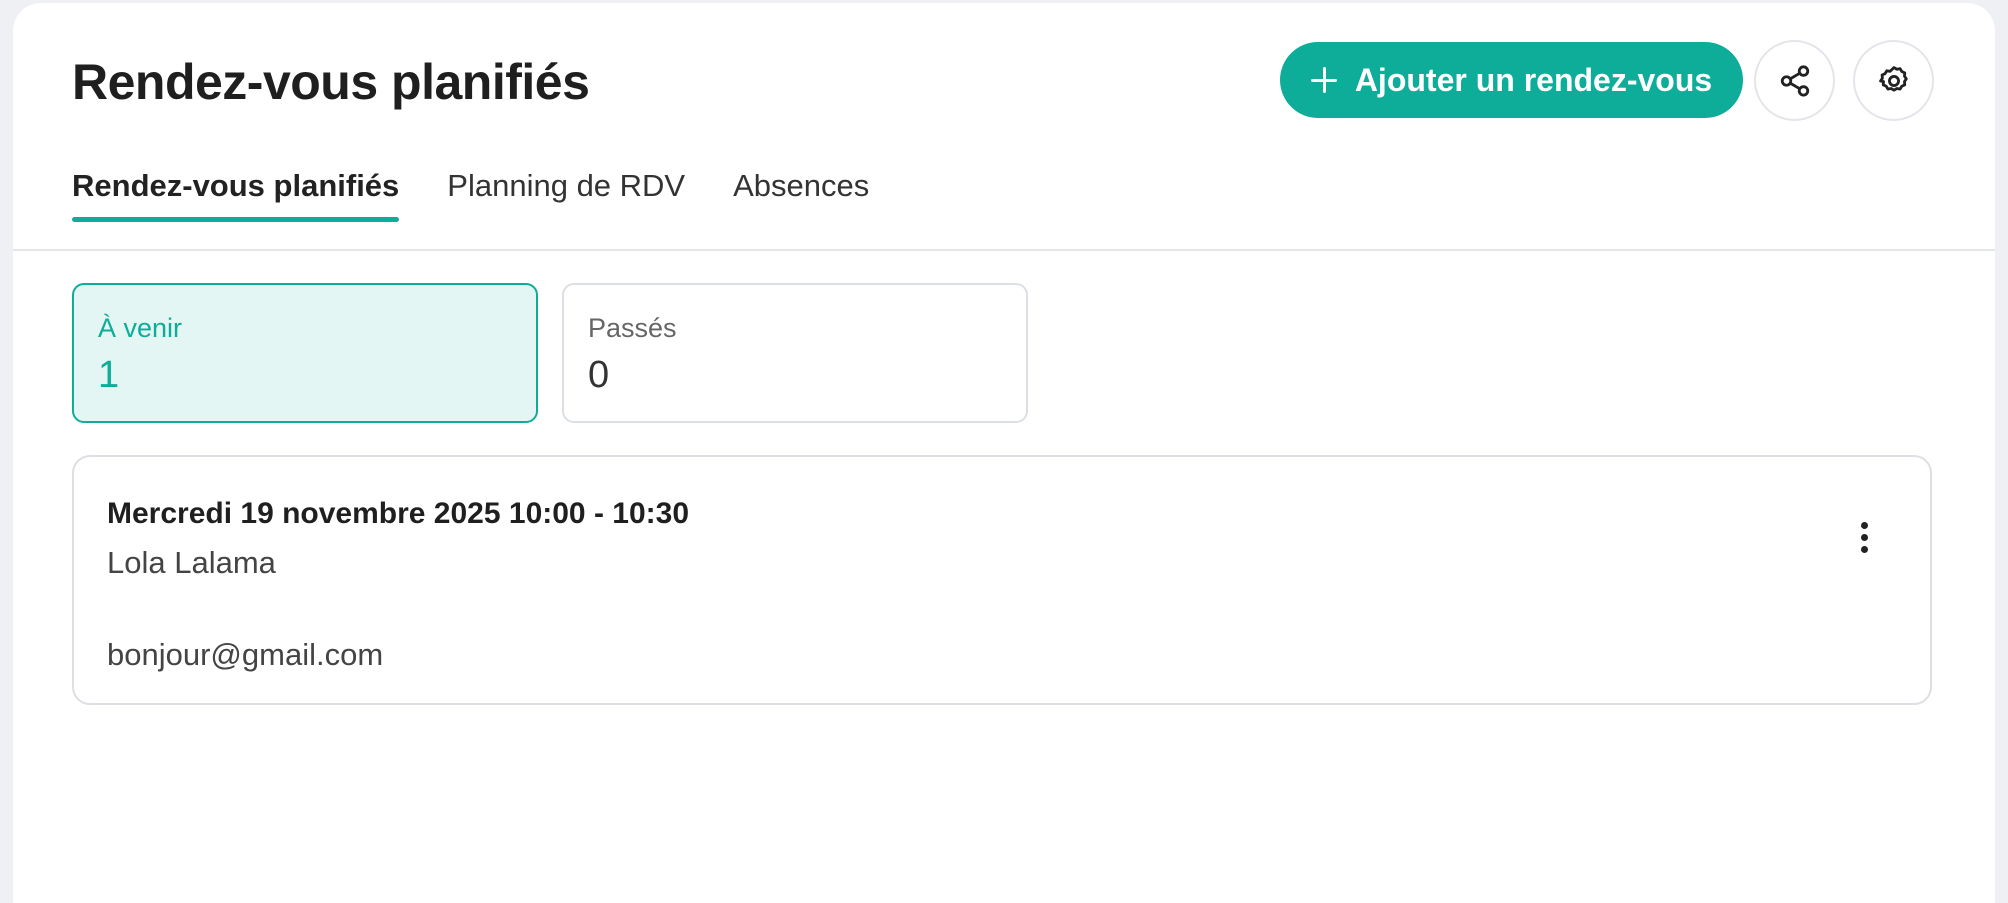 The image size is (2008, 903). What do you see at coordinates (191, 562) in the screenshot?
I see `appointment-client-name: Lola Lalama` at bounding box center [191, 562].